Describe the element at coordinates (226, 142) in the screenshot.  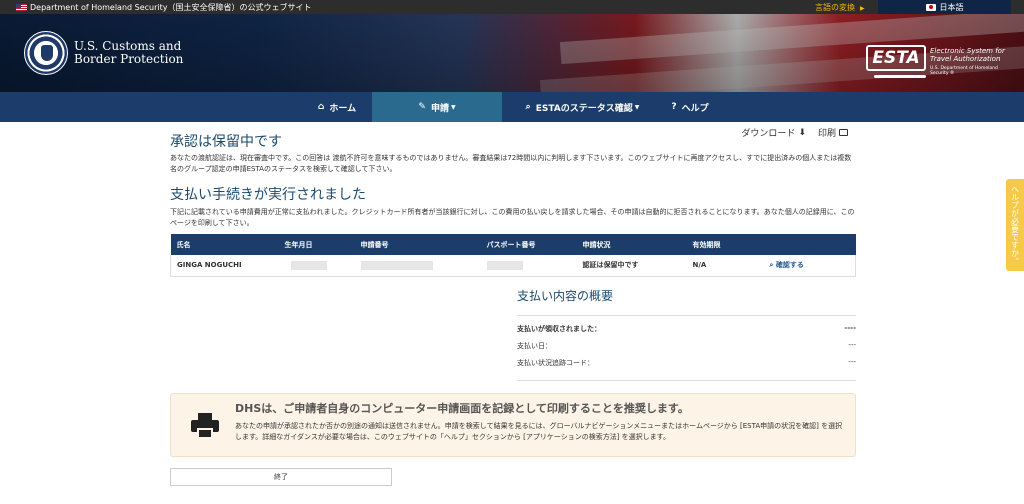
I see `pending-title: 承認は保留中です` at that location.